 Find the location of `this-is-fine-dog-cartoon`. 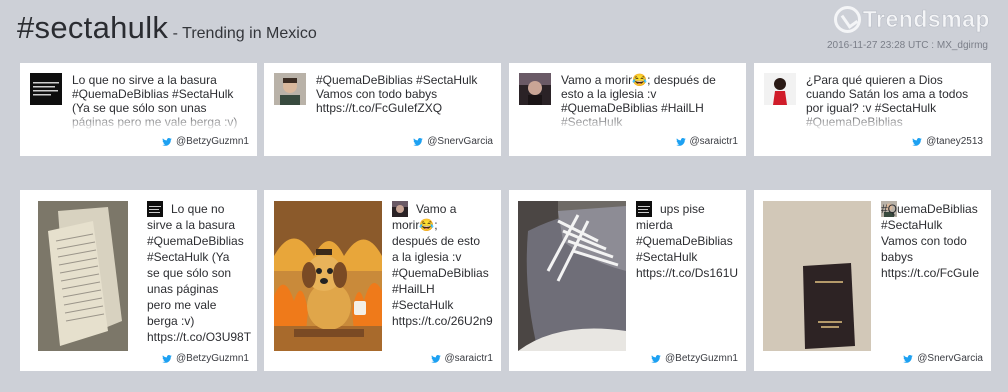

this-is-fine-dog-cartoon is located at coordinates (328, 276).